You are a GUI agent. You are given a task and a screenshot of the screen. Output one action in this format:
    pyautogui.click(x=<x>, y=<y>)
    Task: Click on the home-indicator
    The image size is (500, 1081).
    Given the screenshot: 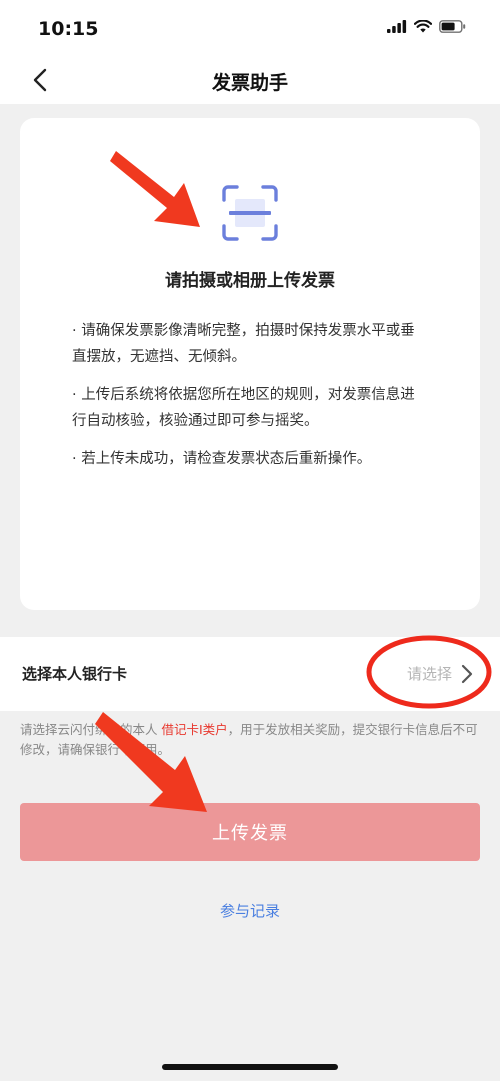 What is the action you would take?
    pyautogui.click(x=250, y=1067)
    